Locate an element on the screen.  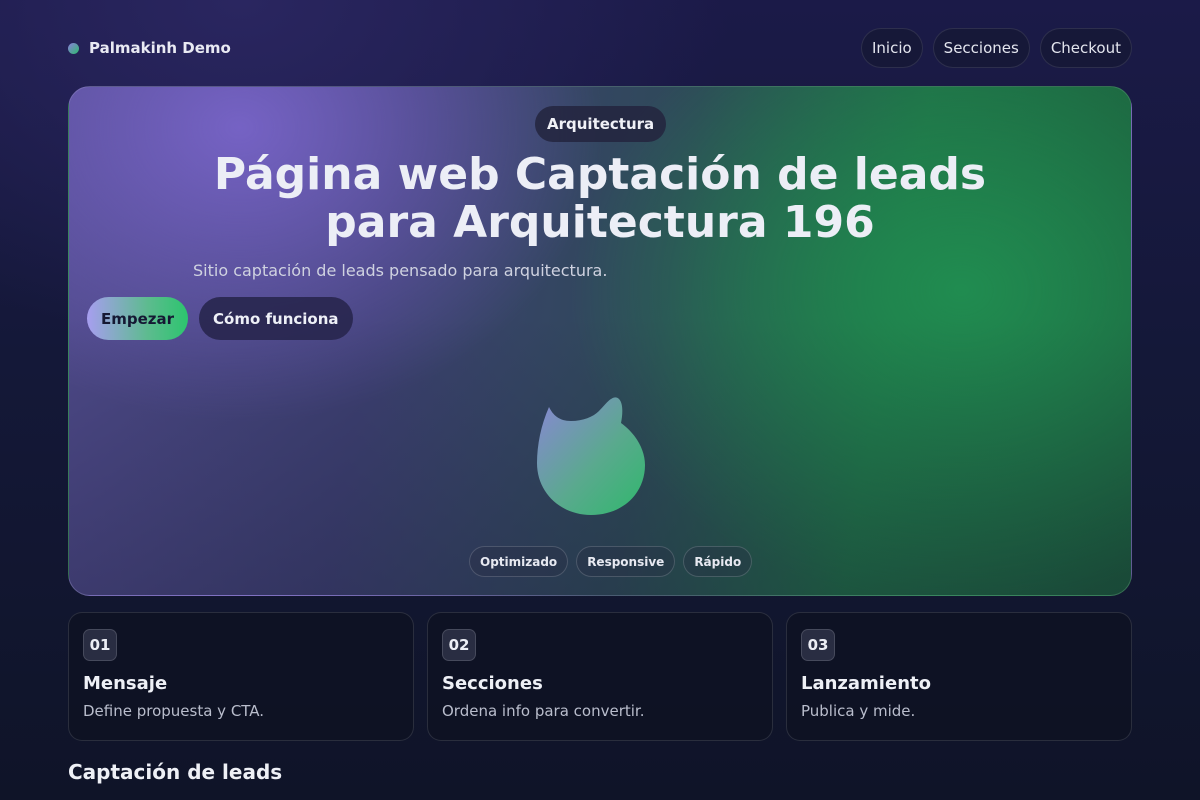
step-description: Define propuesta y CTA. is located at coordinates (174, 711).